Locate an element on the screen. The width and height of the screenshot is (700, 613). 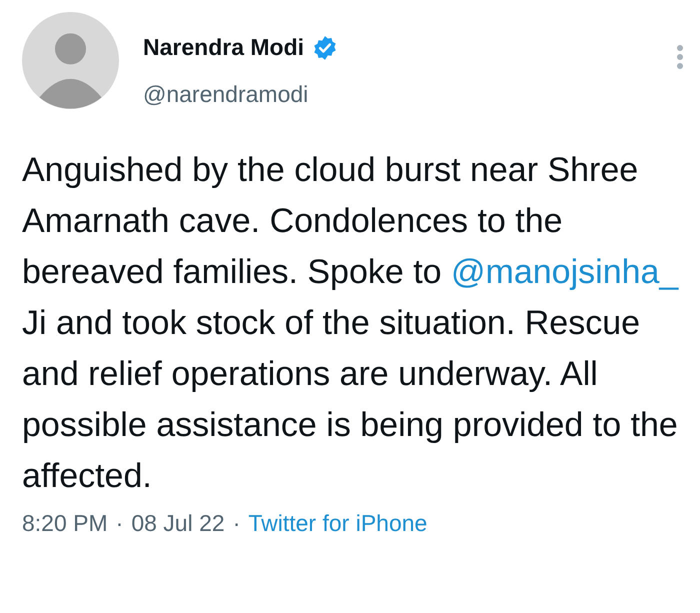
mention-link: @manojsinha_ is located at coordinates (564, 272).